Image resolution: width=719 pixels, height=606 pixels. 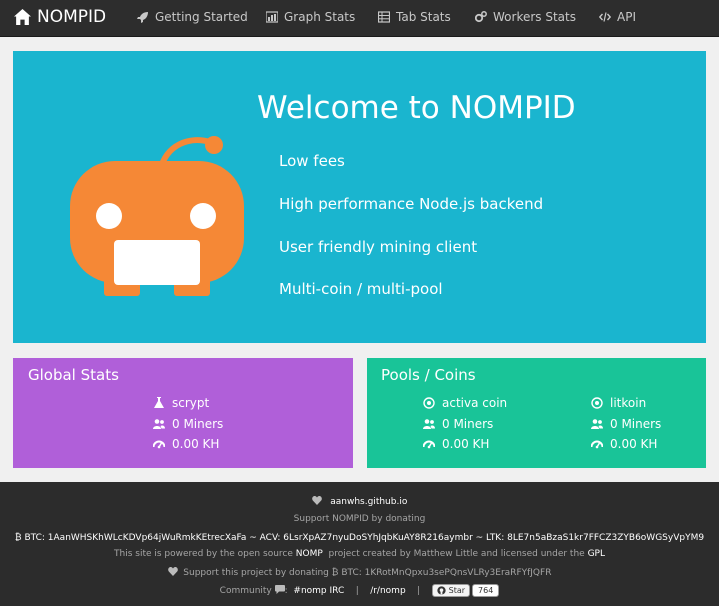 I want to click on nav-getting-started: Getting Started, so click(x=192, y=17).